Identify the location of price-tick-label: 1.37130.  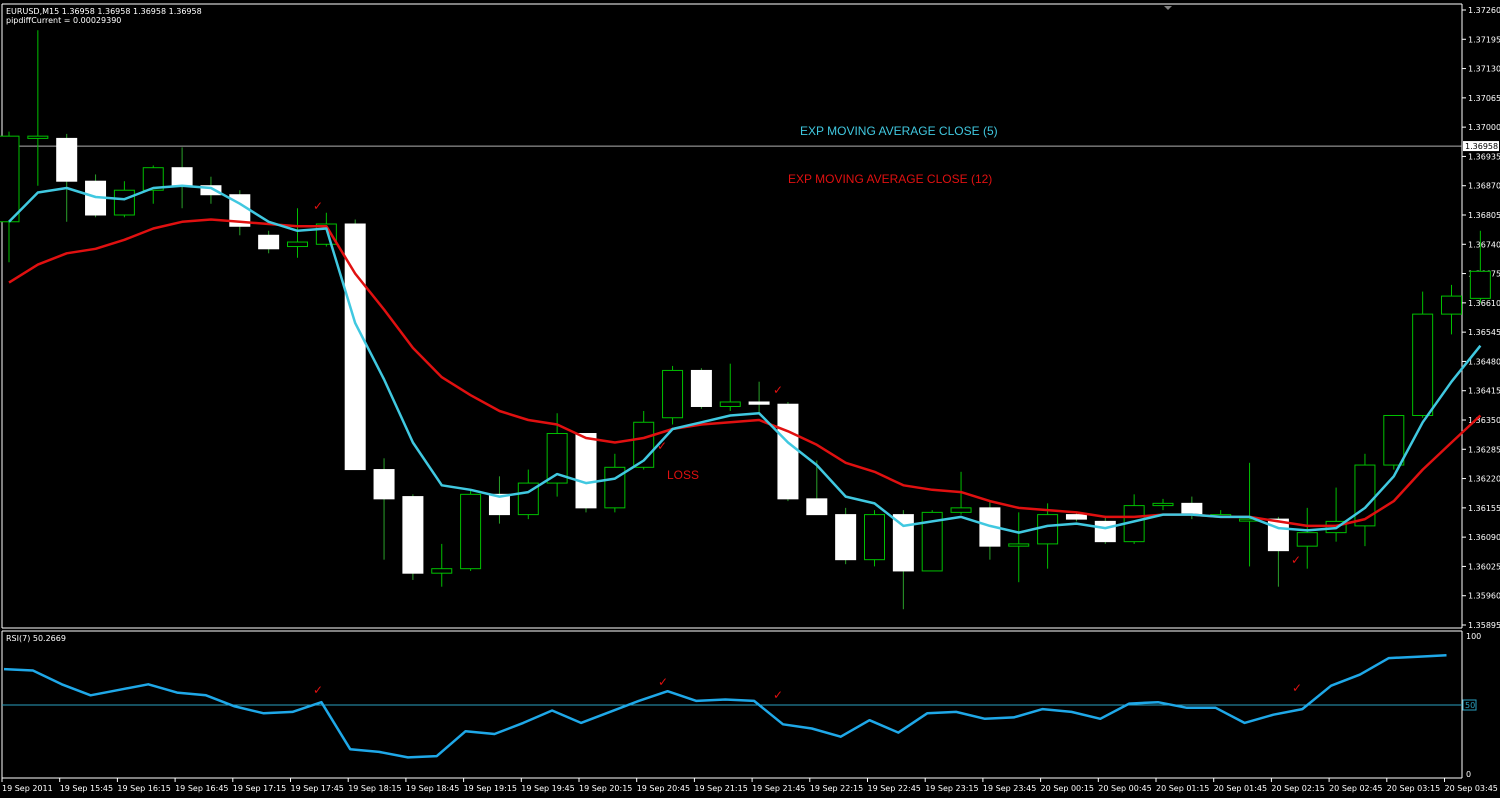
(1484, 69).